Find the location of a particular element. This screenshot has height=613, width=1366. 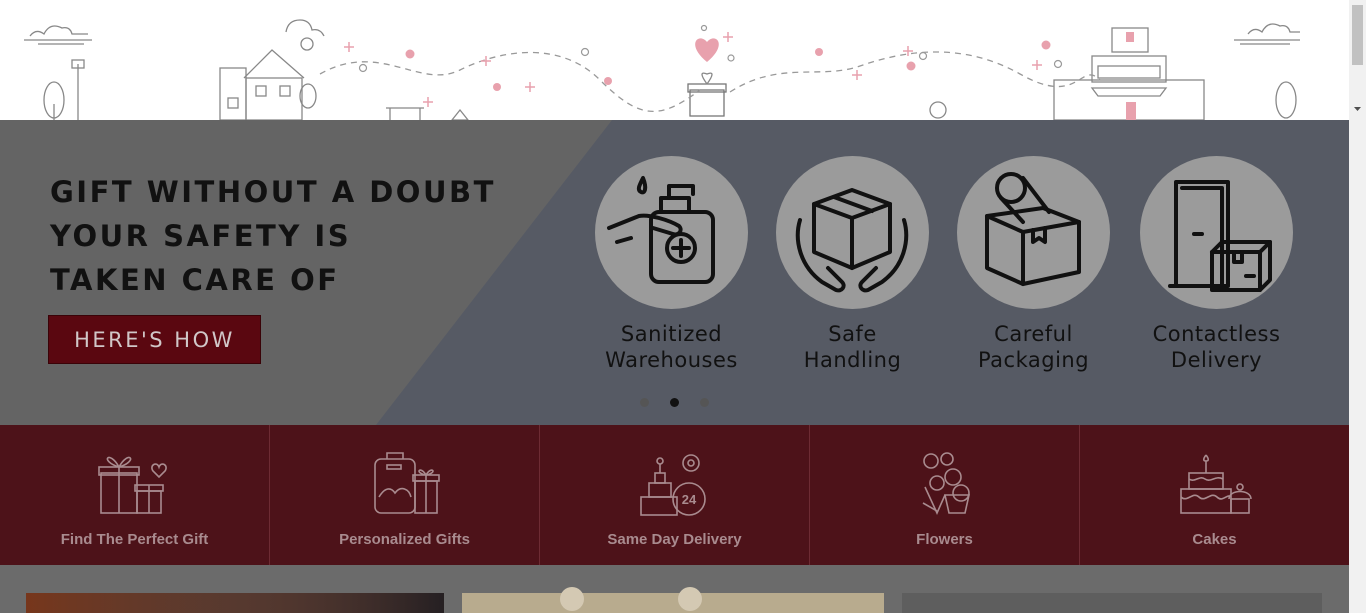

feature-safe-handling: Safe Handling is located at coordinates (851, 271).